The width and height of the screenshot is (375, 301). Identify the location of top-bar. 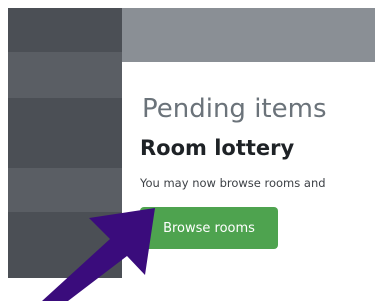
(248, 35).